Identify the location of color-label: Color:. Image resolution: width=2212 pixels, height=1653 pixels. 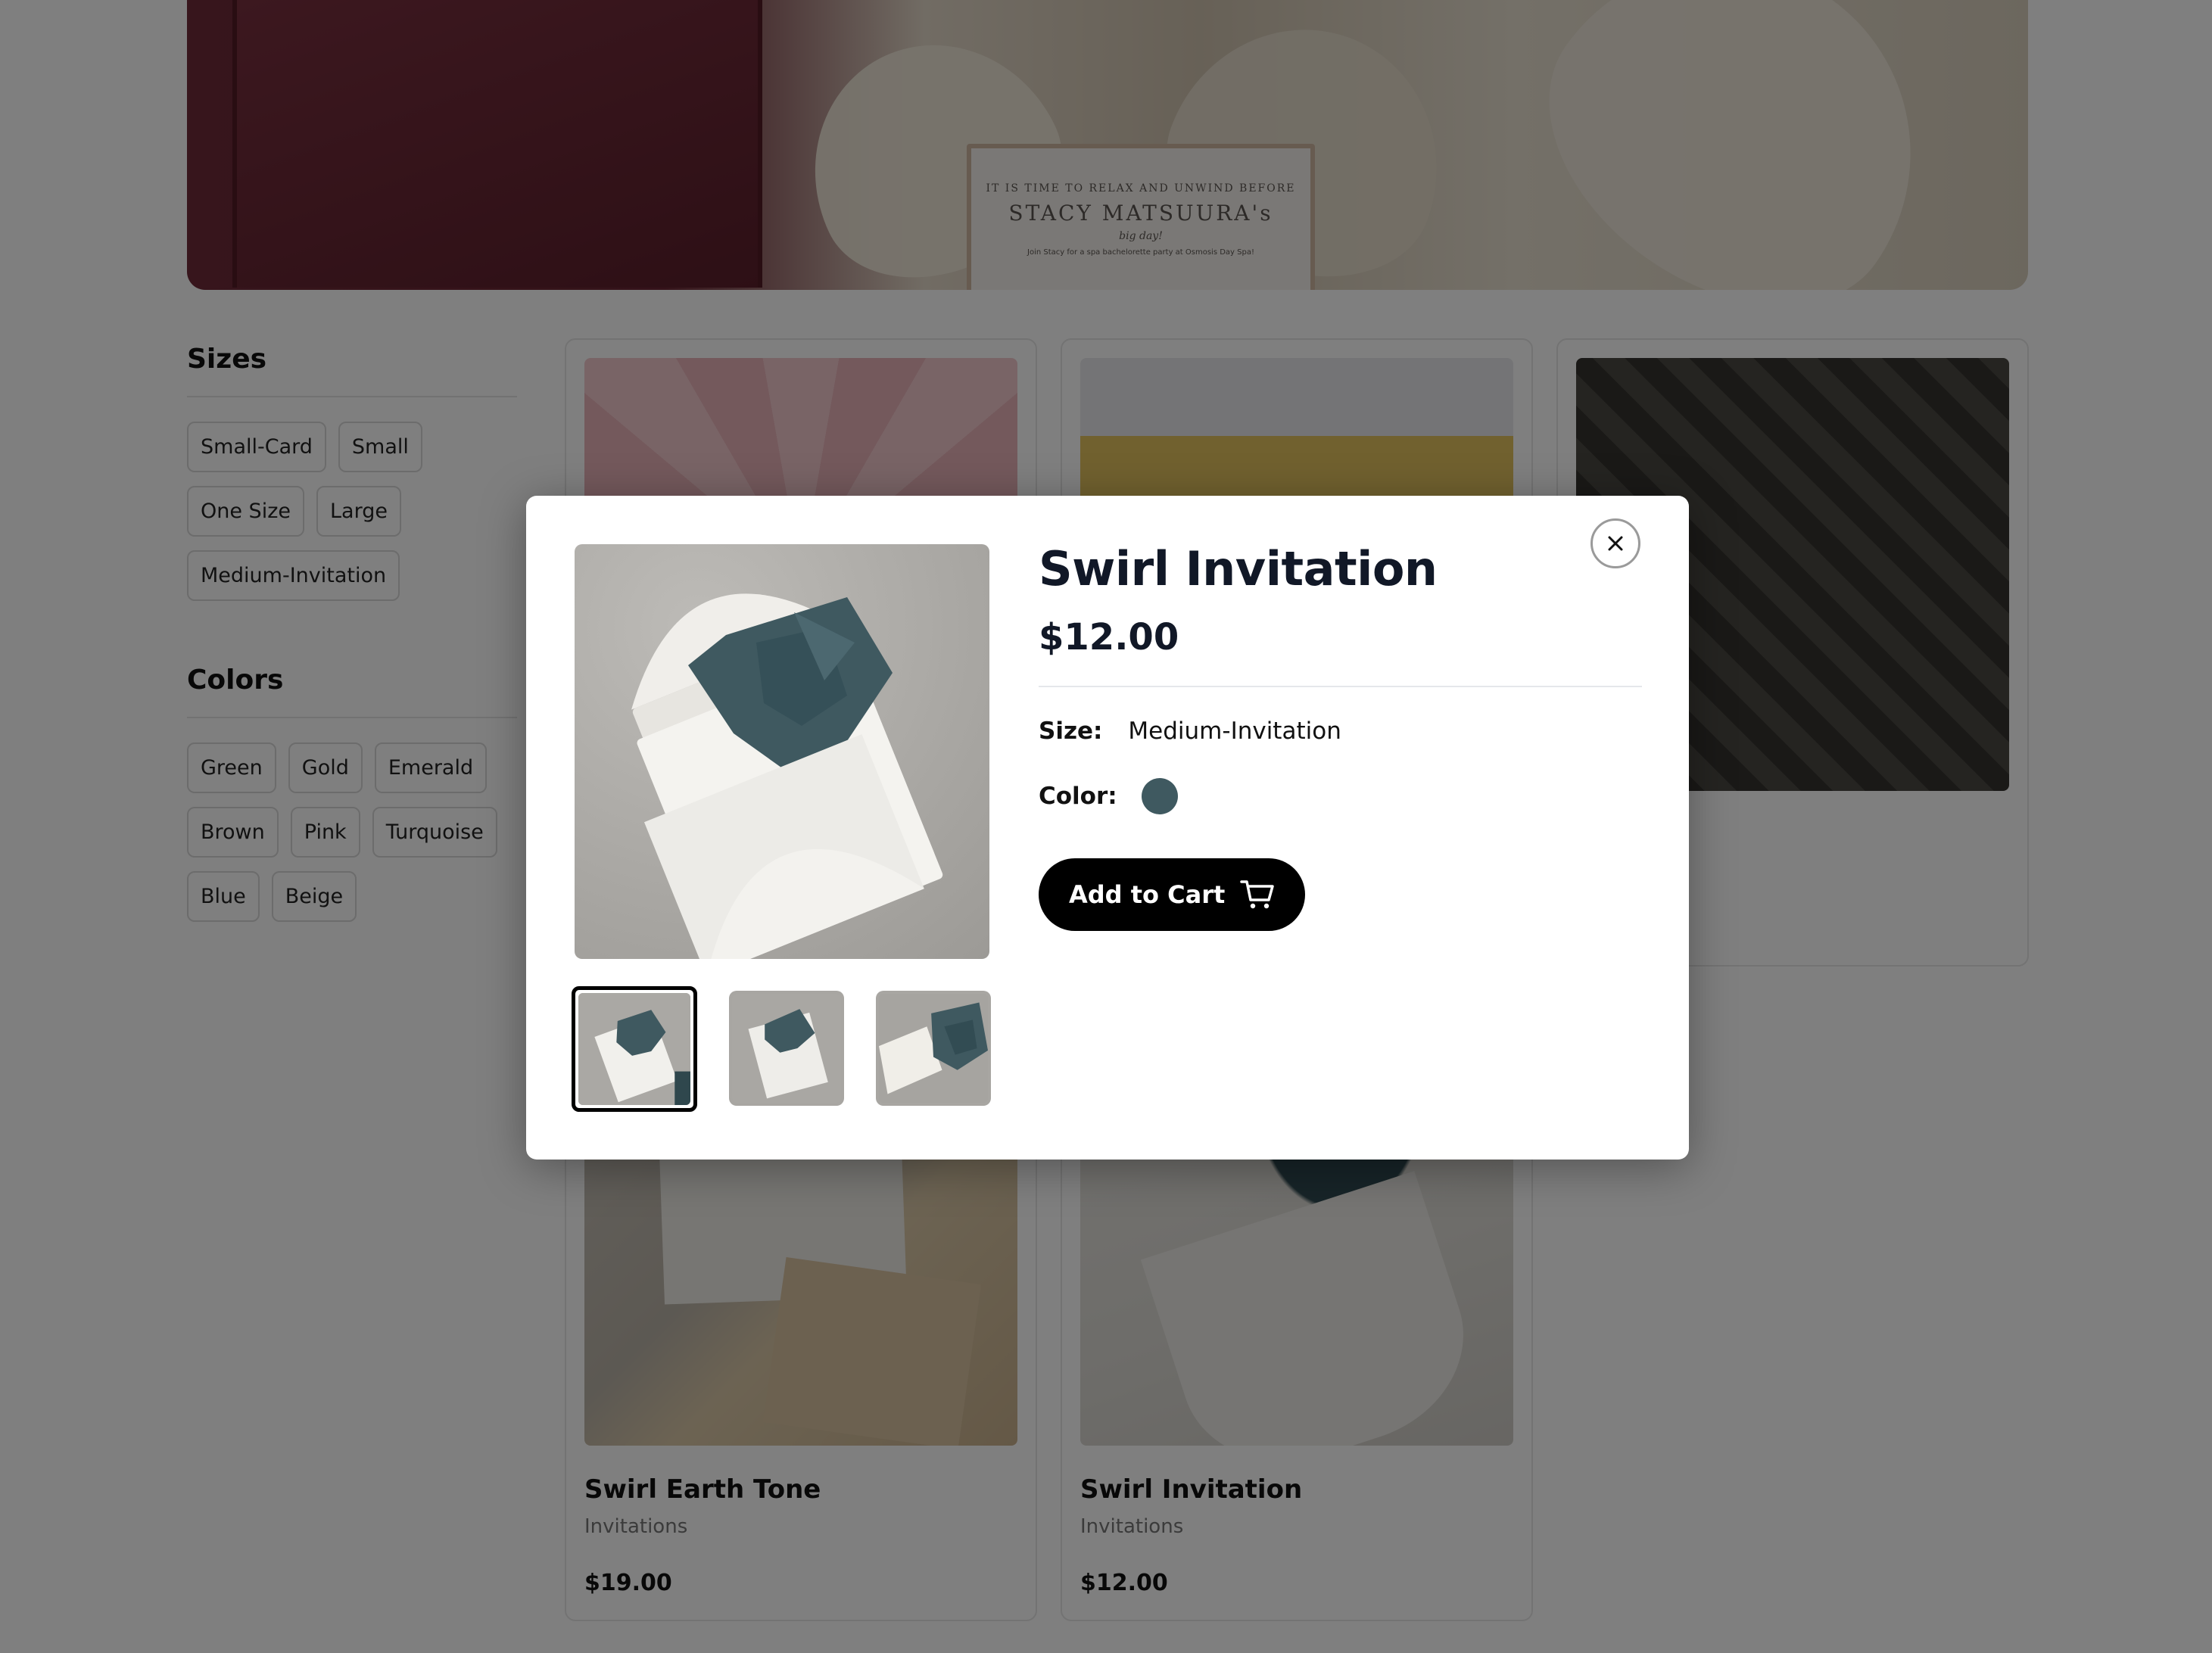
(1078, 796).